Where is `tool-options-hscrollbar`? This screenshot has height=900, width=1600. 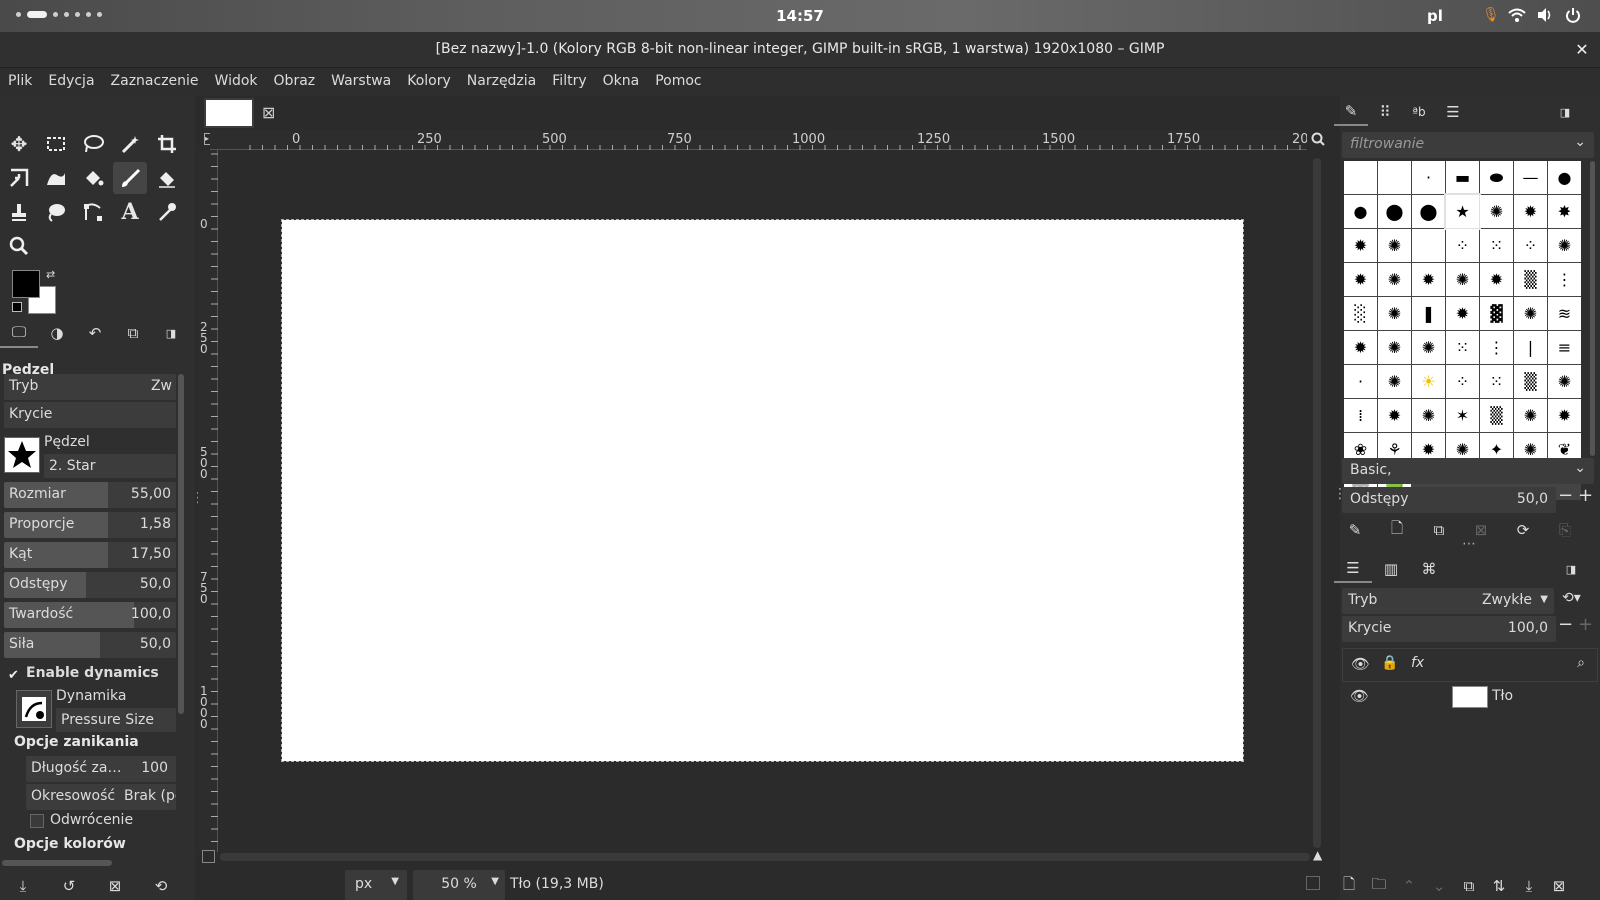 tool-options-hscrollbar is located at coordinates (57, 863).